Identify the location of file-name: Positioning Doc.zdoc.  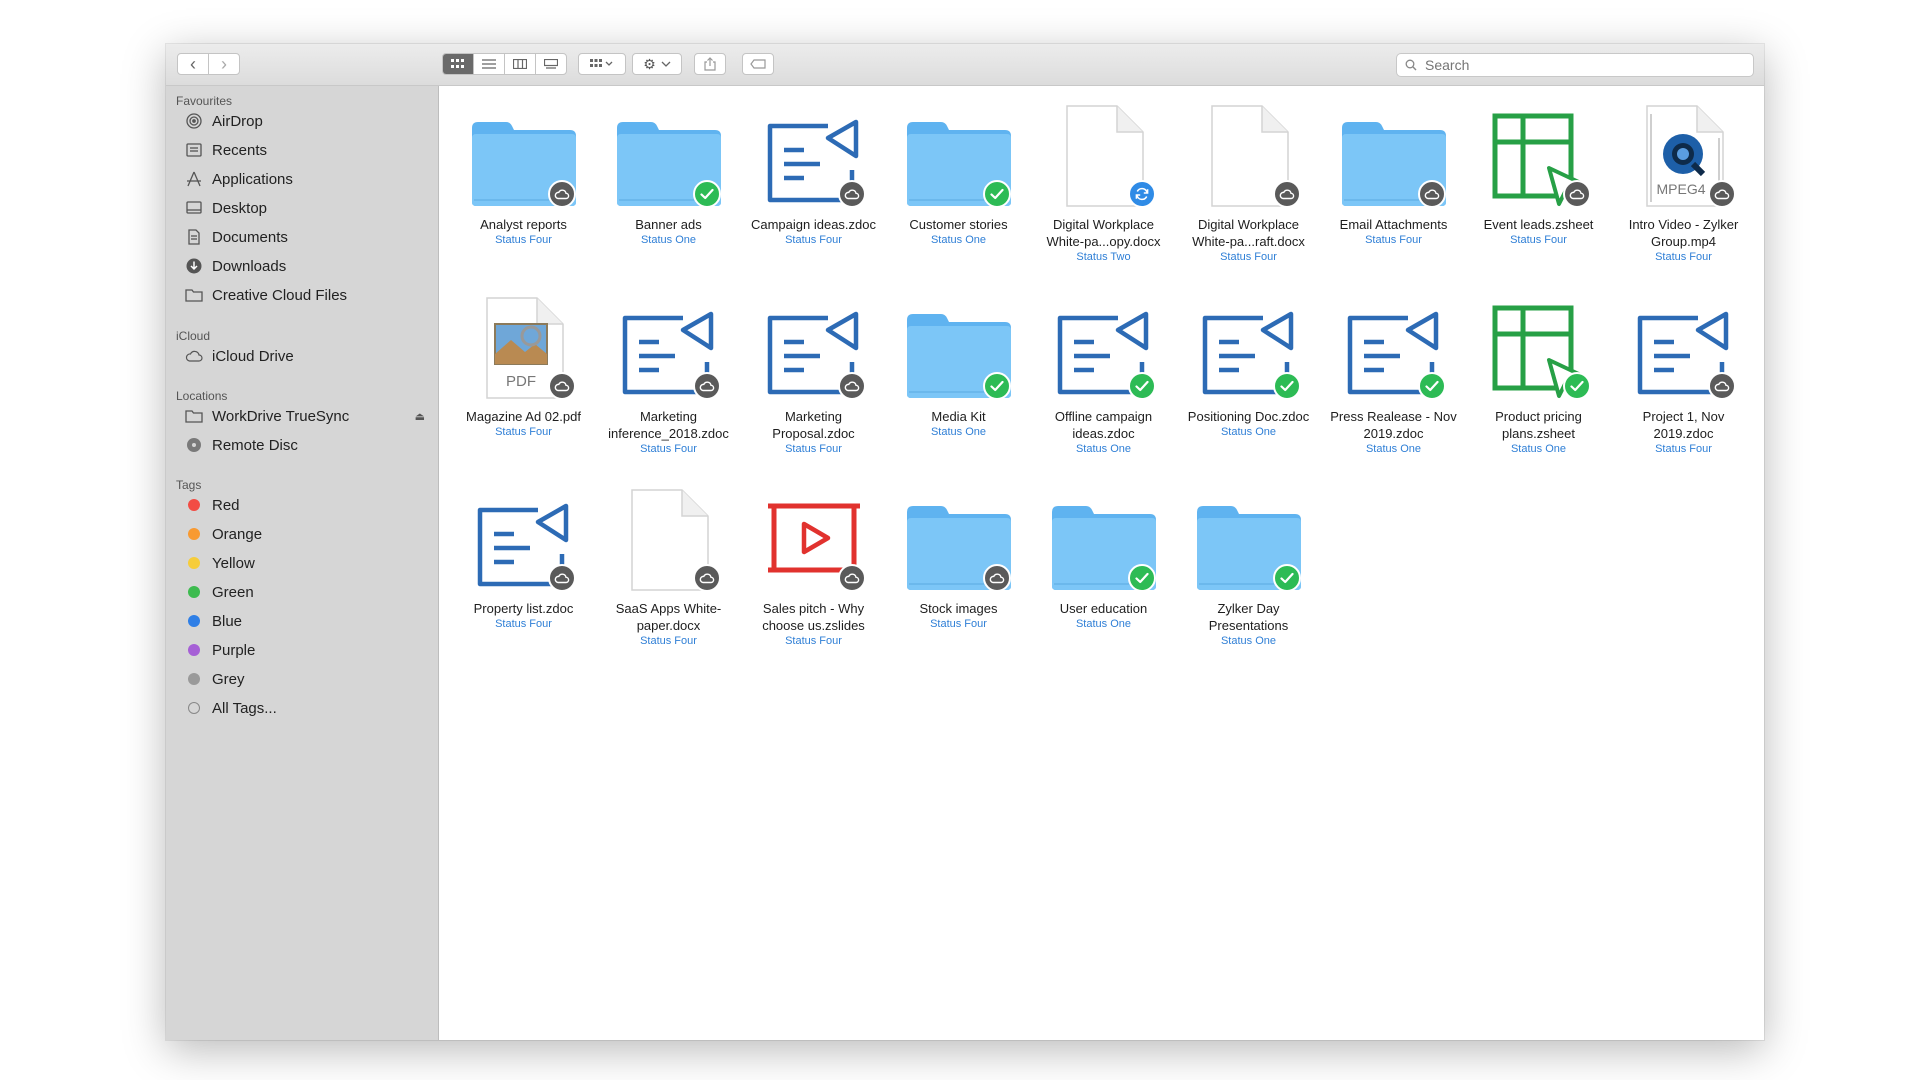
(1248, 416).